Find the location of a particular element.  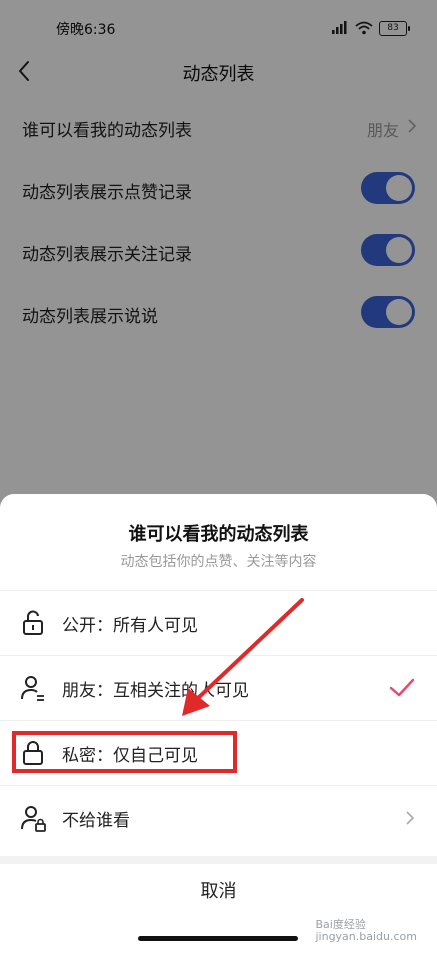

watermark: Bai度经验 jingyan.baidu.com is located at coordinates (366, 931).